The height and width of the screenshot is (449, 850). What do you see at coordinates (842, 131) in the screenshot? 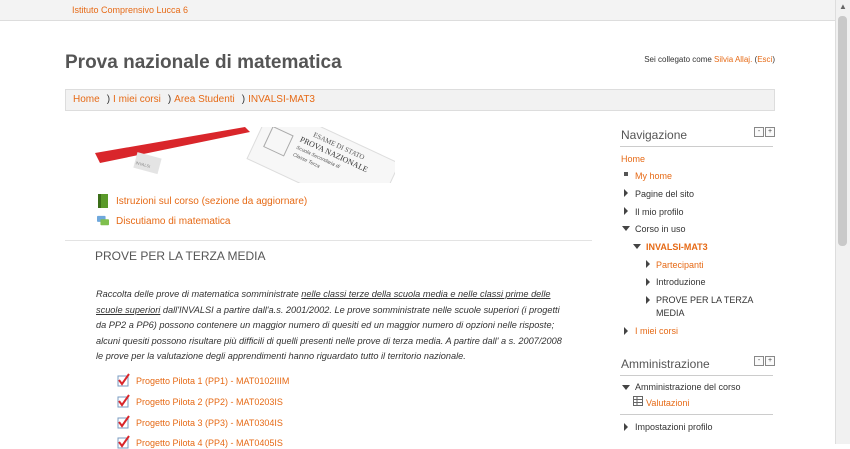
I see `scrollbar-thumb` at bounding box center [842, 131].